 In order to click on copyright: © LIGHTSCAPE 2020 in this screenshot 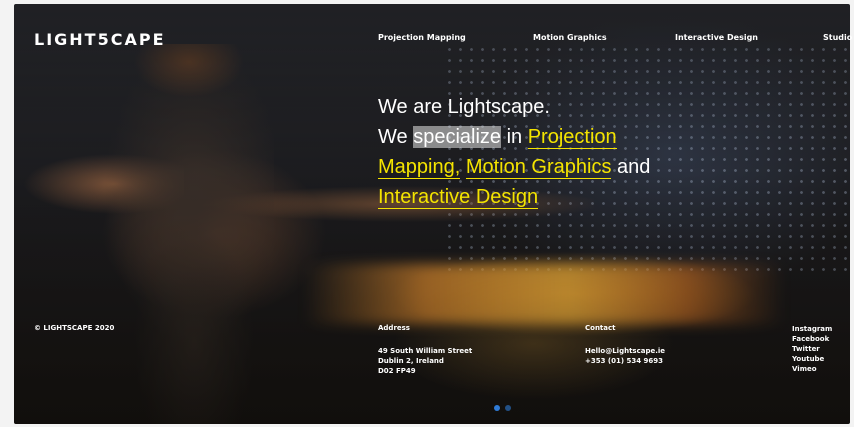, I will do `click(74, 328)`.